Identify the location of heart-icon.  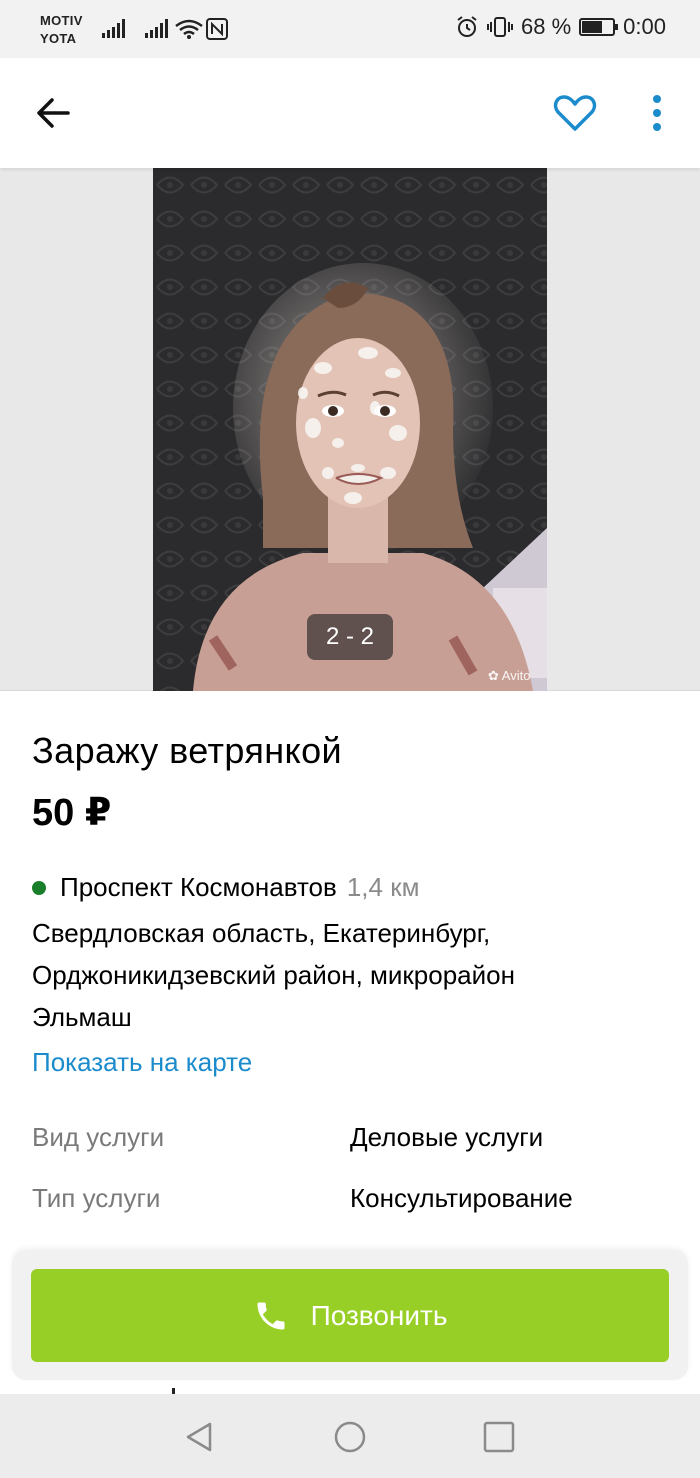
(575, 113).